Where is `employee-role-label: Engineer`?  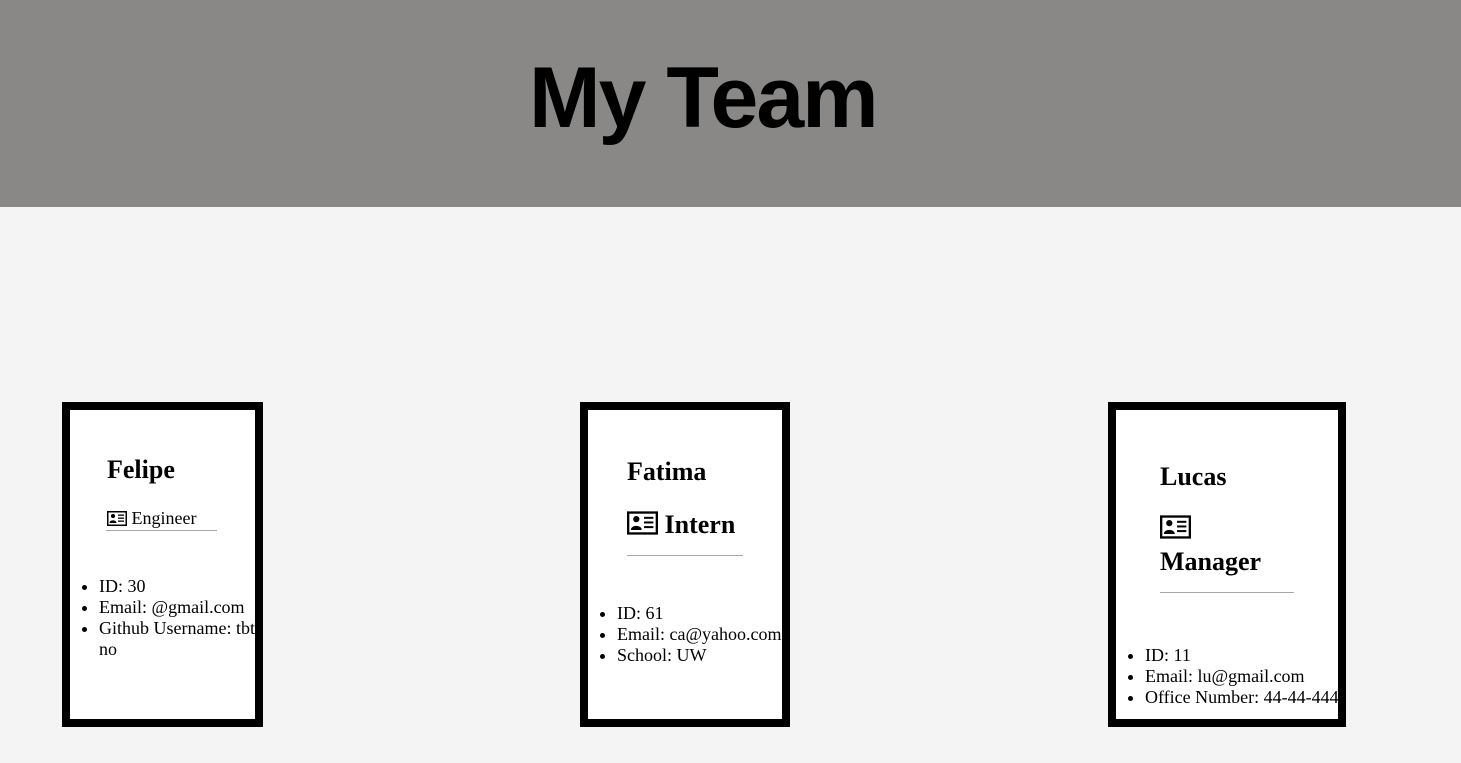 employee-role-label: Engineer is located at coordinates (164, 518).